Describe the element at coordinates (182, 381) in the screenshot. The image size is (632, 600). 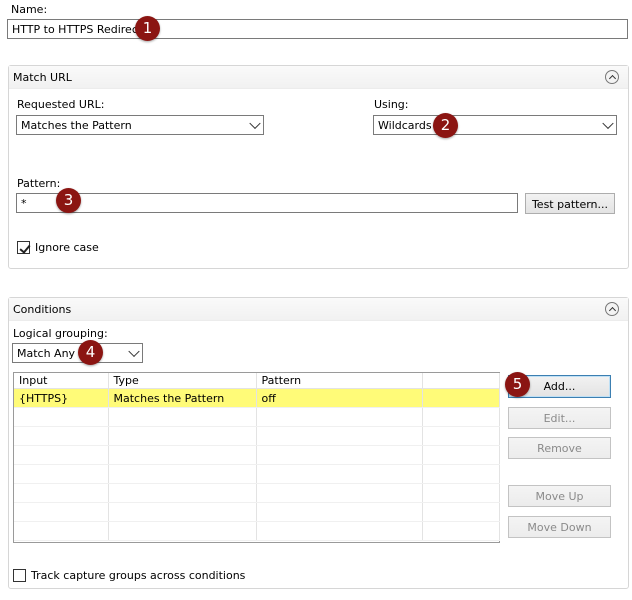
I see `column-header-type: Type` at that location.